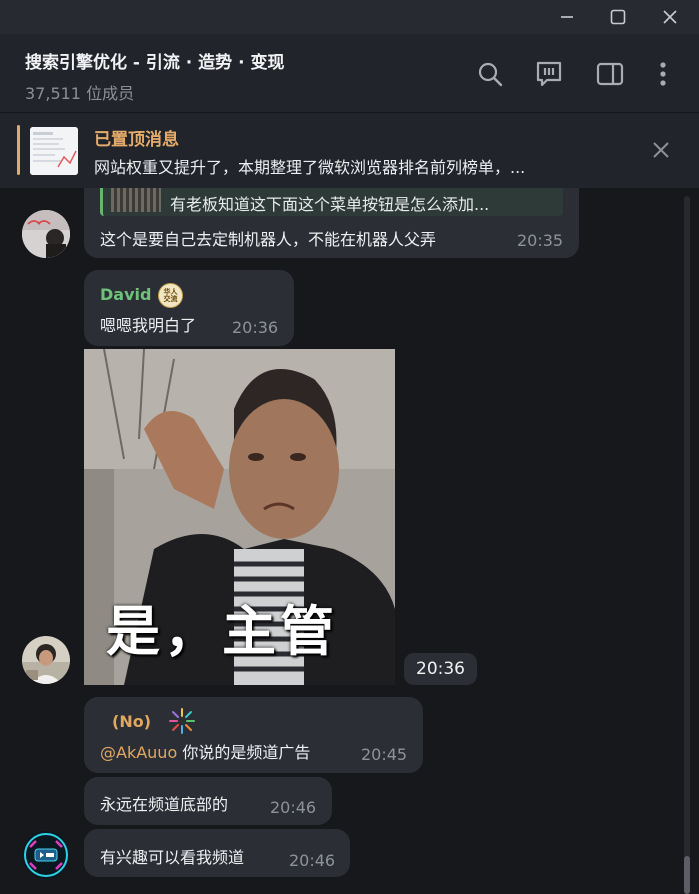 Image resolution: width=699 pixels, height=894 pixels. Describe the element at coordinates (172, 857) in the screenshot. I see `message-text: 有兴趣可以看我频道` at that location.